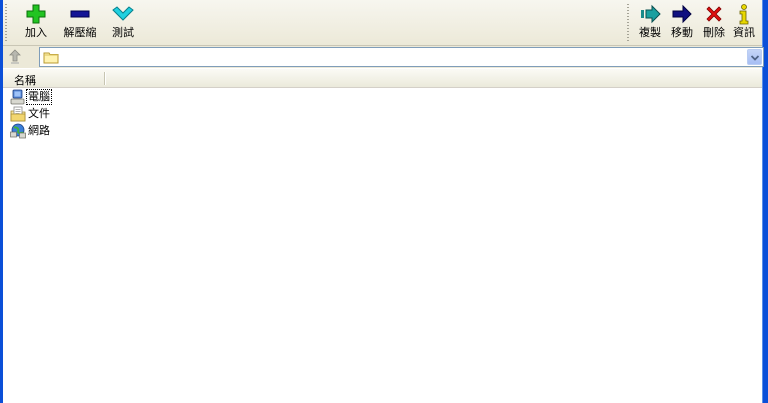 The width and height of the screenshot is (768, 403). What do you see at coordinates (36, 32) in the screenshot?
I see `add-button-label: 加入` at bounding box center [36, 32].